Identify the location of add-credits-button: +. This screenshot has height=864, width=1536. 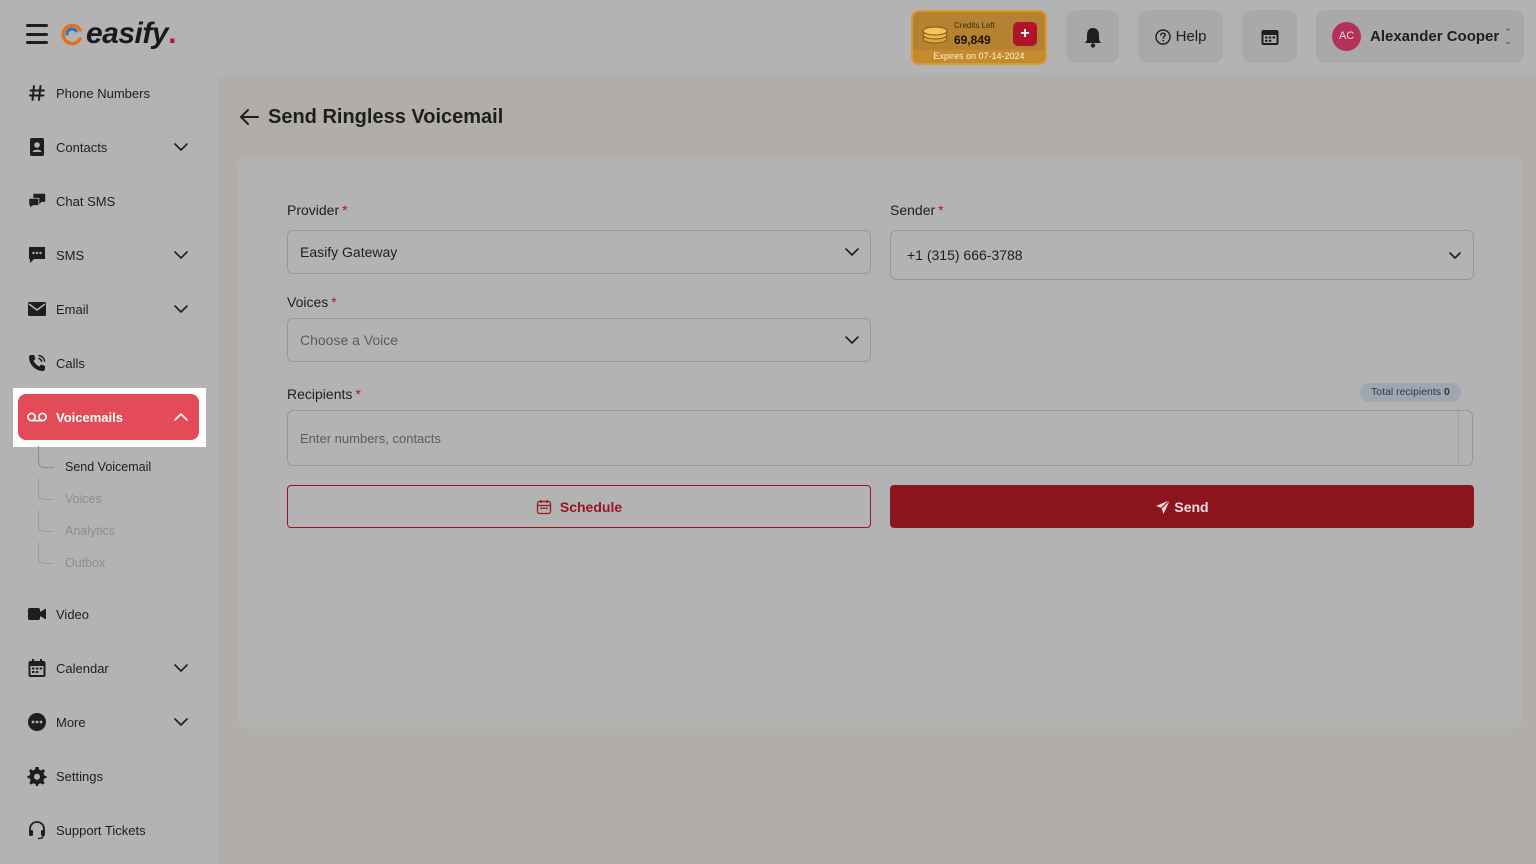
(1025, 34).